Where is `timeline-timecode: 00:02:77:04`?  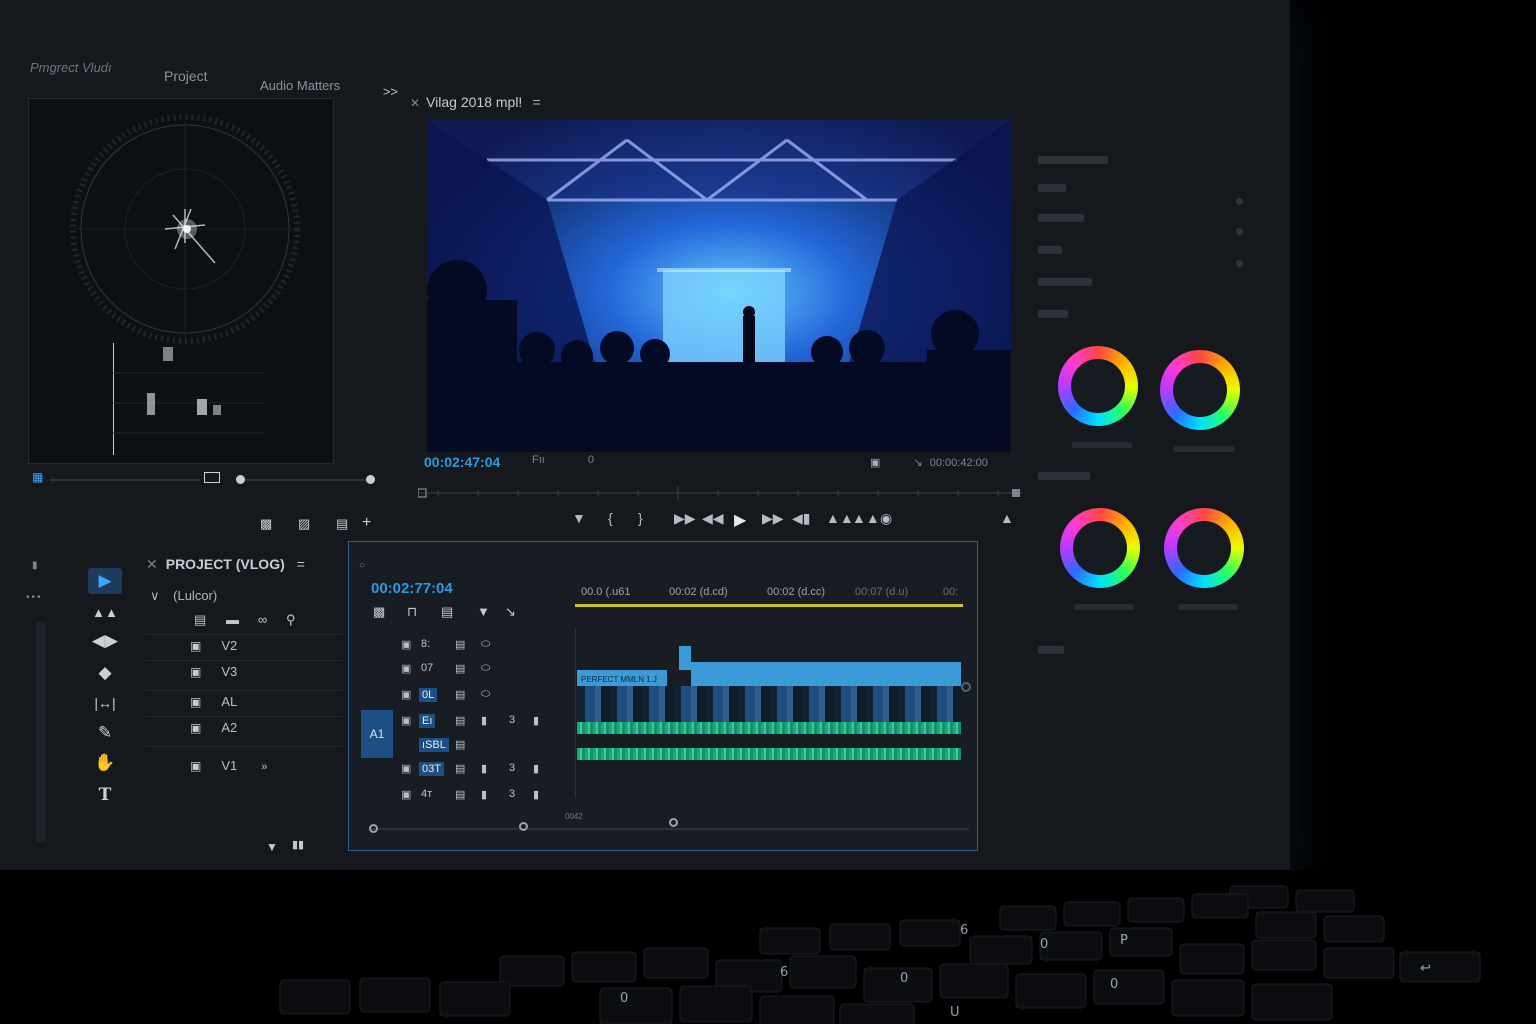 timeline-timecode: 00:02:77:04 is located at coordinates (412, 588).